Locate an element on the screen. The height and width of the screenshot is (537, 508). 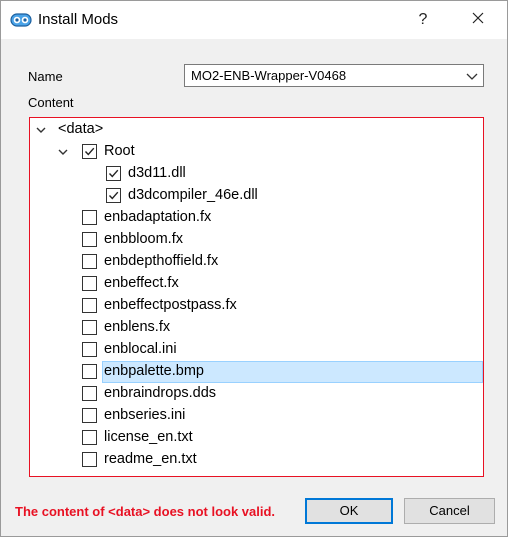
mod-name-value: MO2-ENB-Wrapper-V0468 is located at coordinates (269, 75).